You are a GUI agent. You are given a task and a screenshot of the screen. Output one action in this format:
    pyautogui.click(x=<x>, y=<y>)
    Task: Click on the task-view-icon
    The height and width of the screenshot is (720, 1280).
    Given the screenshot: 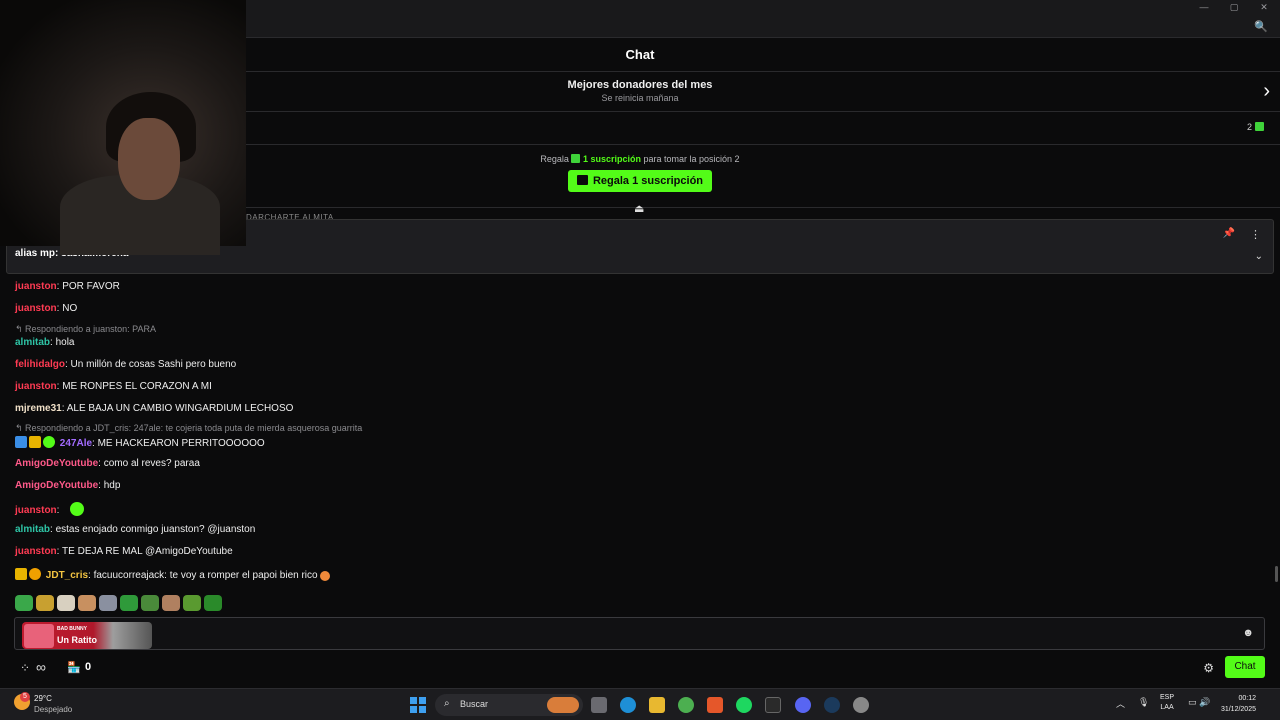 What is the action you would take?
    pyautogui.click(x=599, y=705)
    